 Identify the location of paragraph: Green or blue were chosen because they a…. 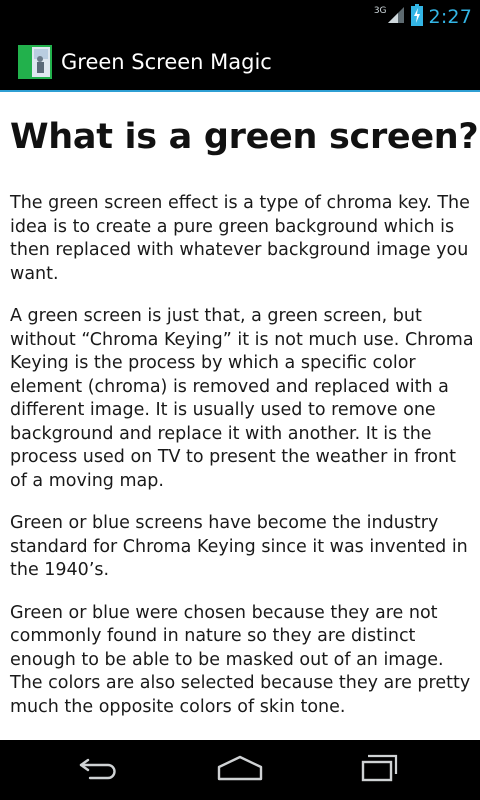
(240, 659).